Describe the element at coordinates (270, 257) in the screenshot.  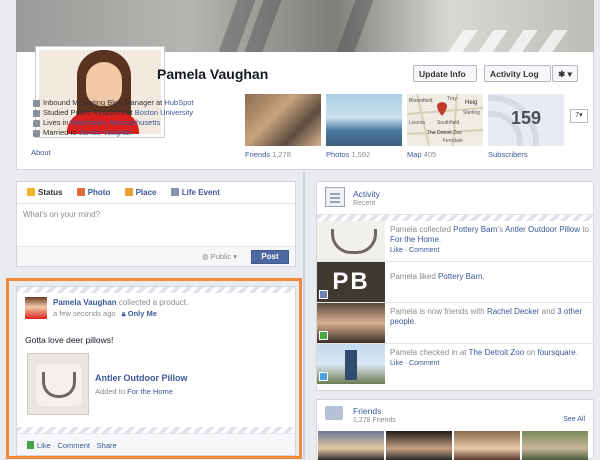
I see `post-button: Post` at that location.